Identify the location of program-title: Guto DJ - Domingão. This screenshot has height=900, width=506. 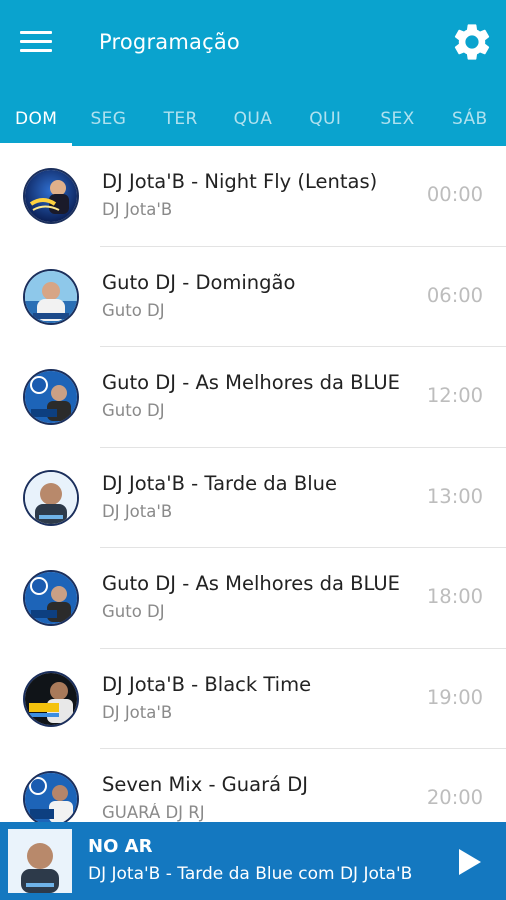
(199, 282).